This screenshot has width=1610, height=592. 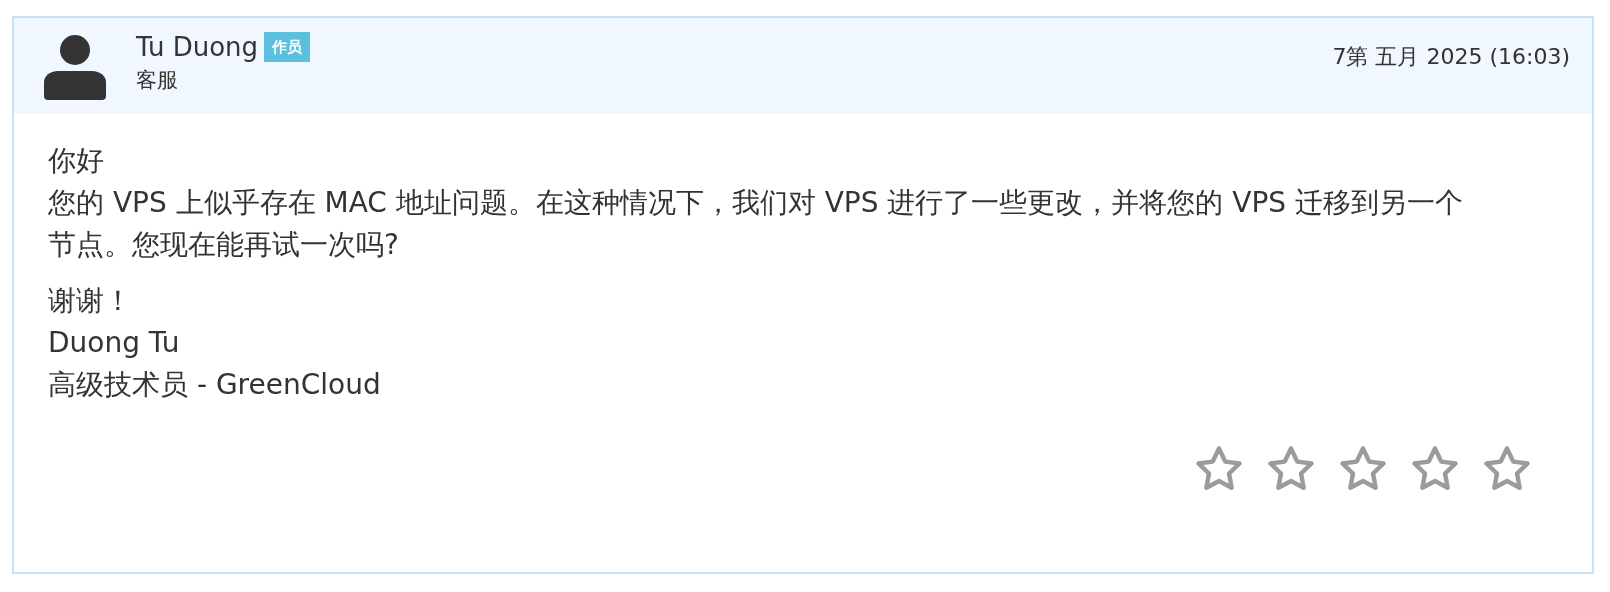 I want to click on staff-badge: 作员, so click(x=287, y=47).